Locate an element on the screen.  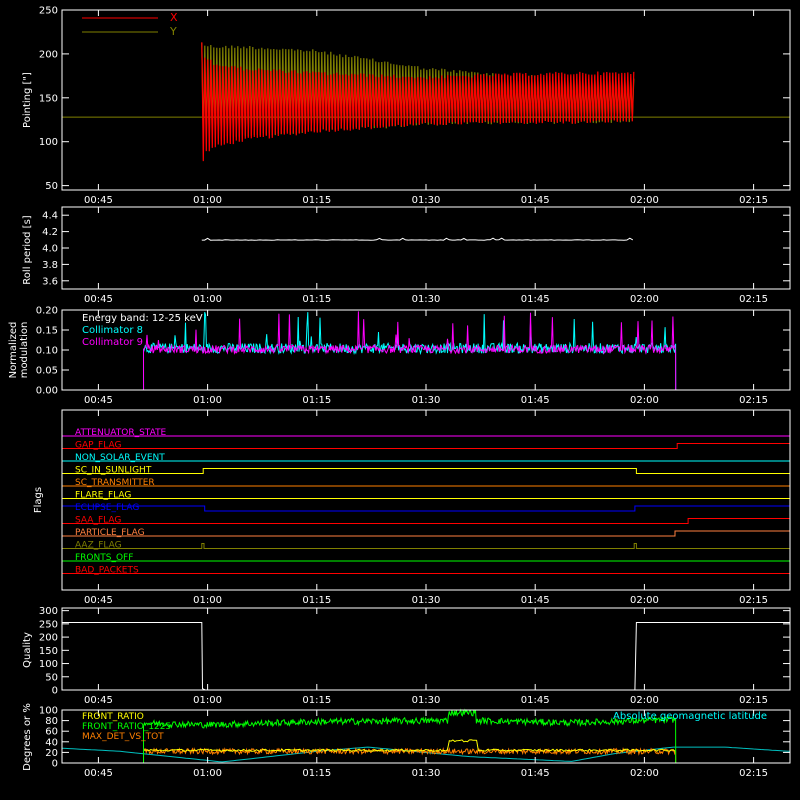
legend-label-front-ratio-1225: FRONT_RATIO_1225 is located at coordinates (126, 727).